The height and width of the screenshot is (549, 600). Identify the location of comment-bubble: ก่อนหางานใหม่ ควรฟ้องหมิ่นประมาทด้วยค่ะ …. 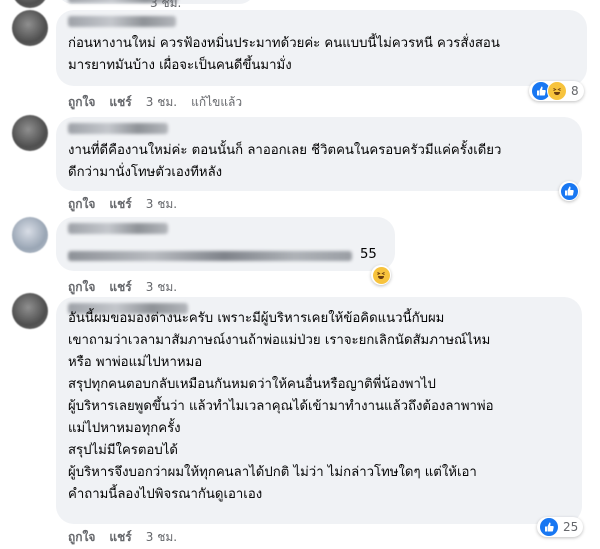
(321, 48).